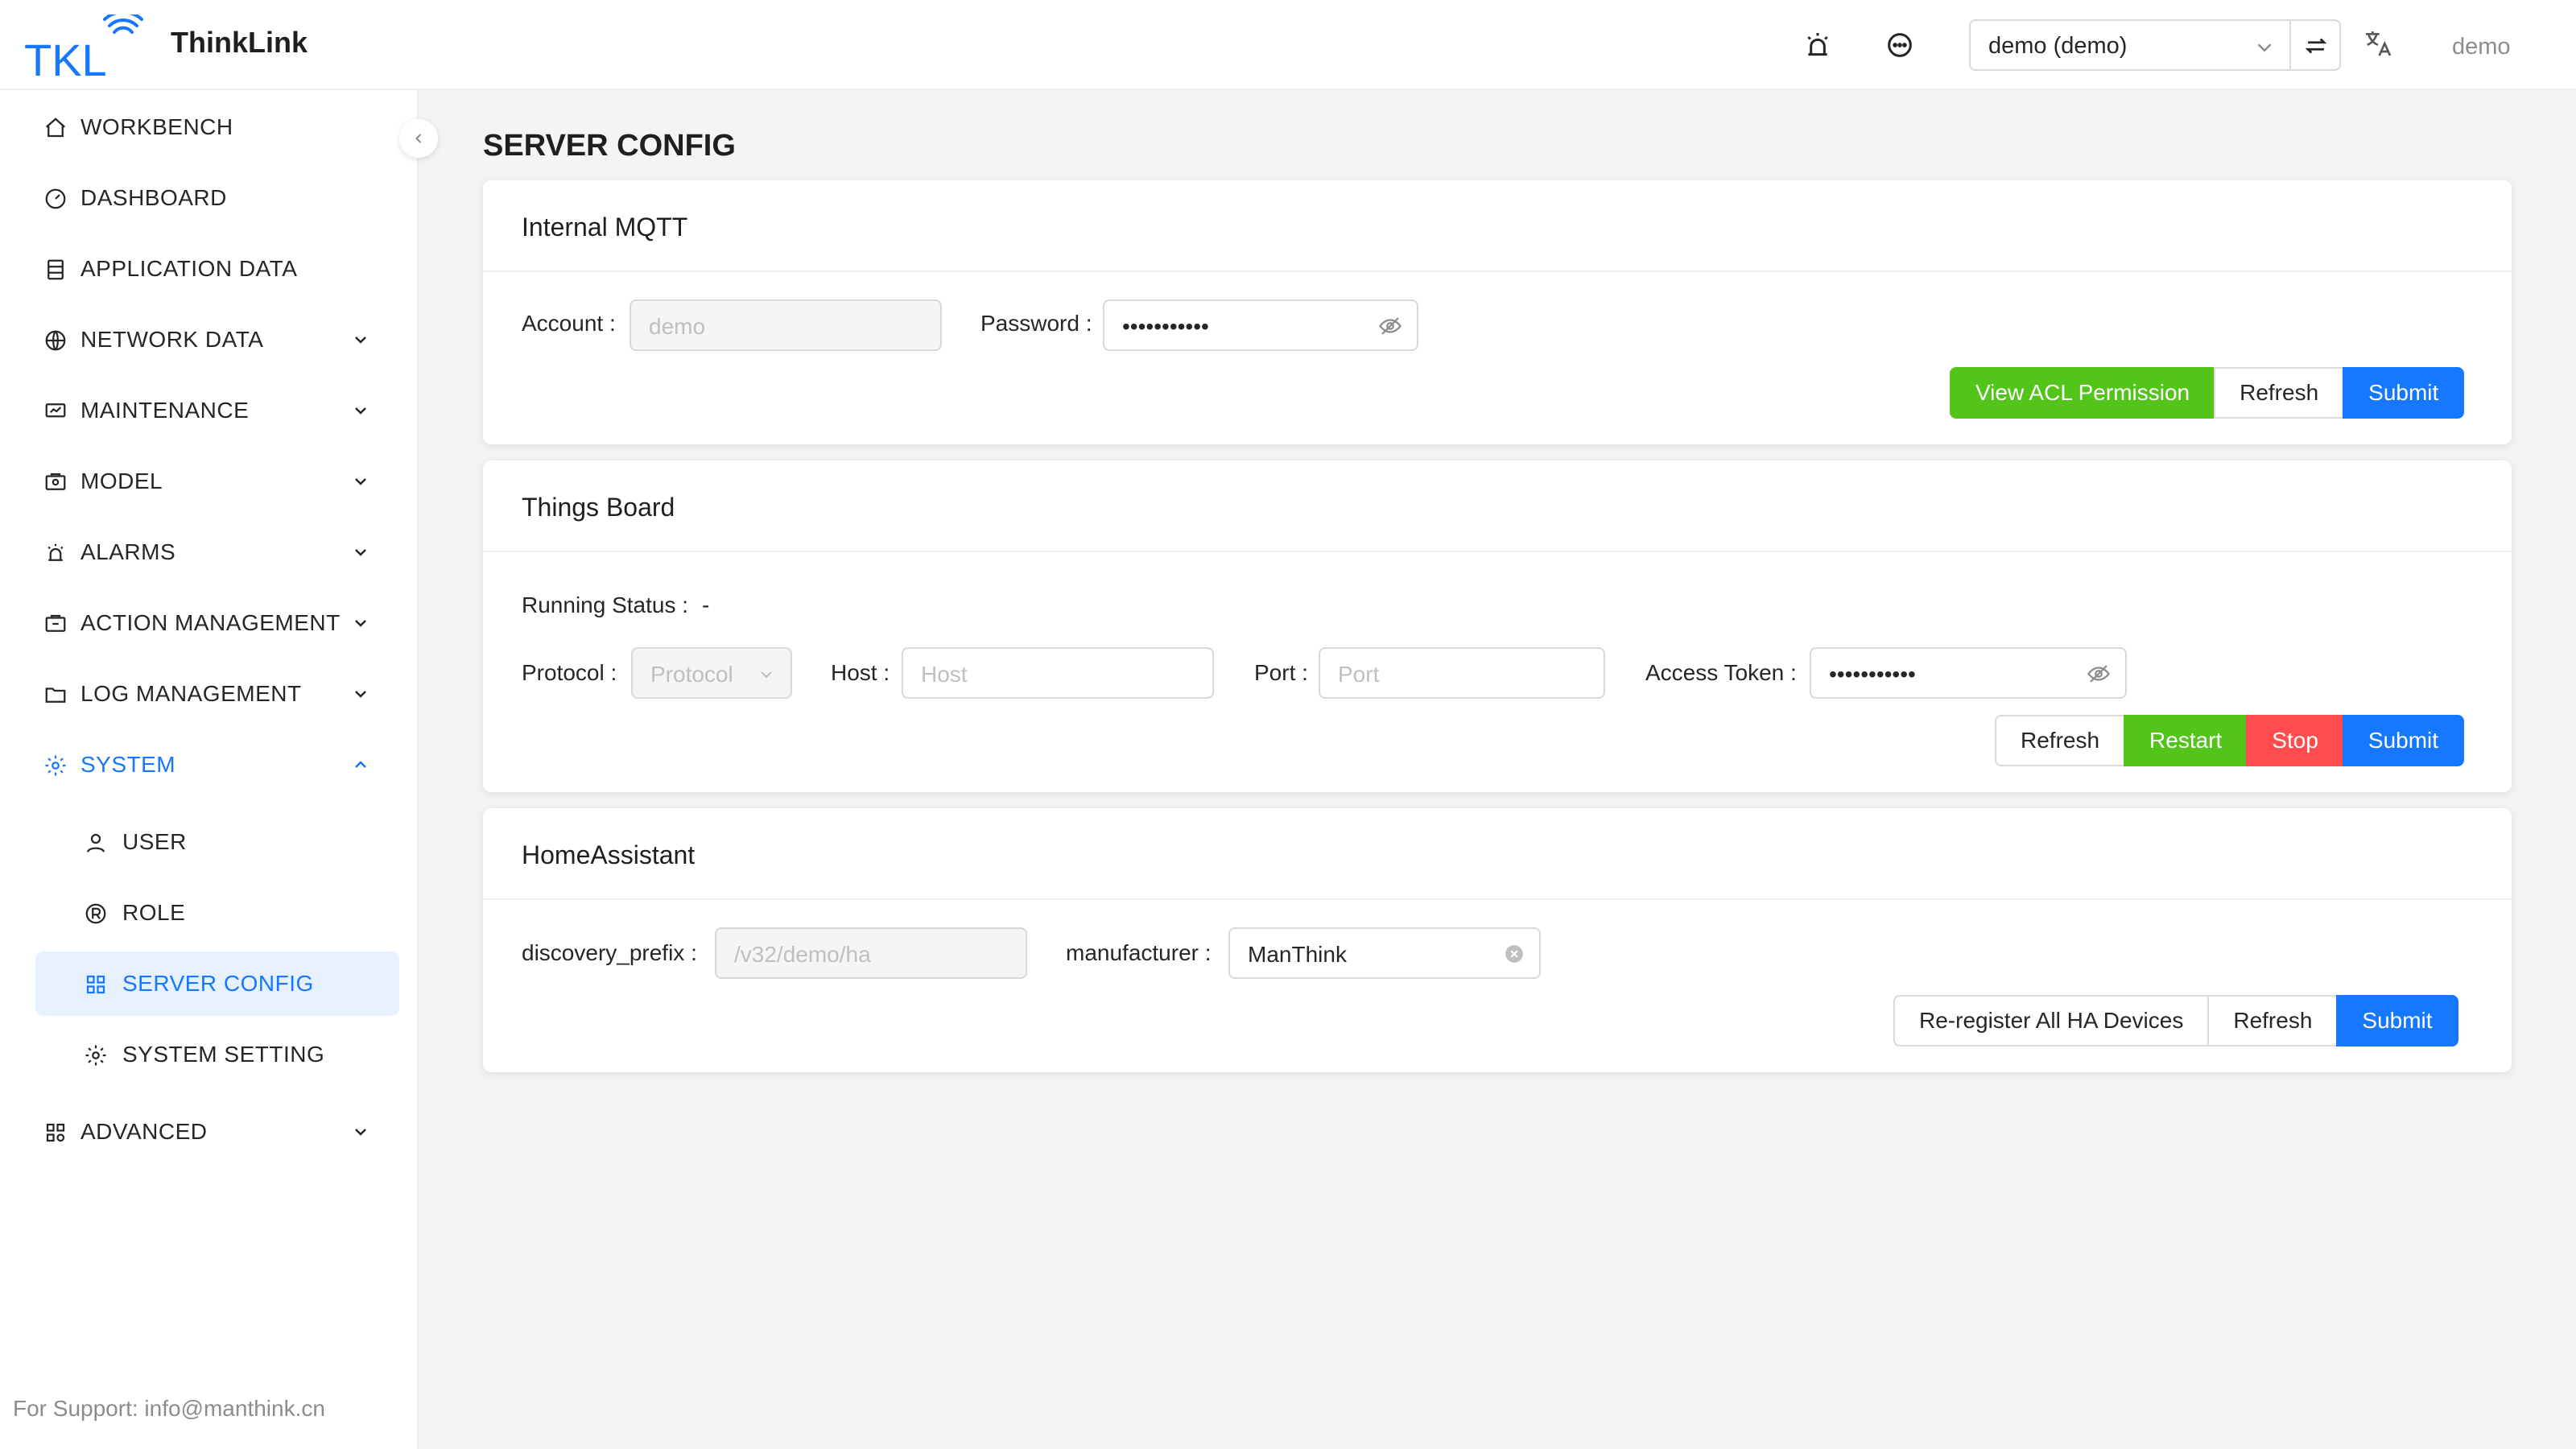 The height and width of the screenshot is (1449, 2576). I want to click on sidebar-item-application-data: APPLICATION DATA, so click(217, 269).